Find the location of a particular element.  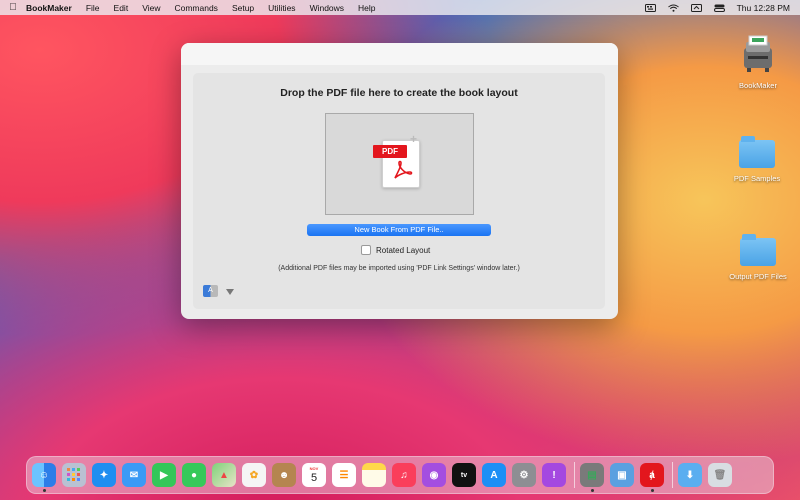

facetime-camera-icon: ▶ is located at coordinates (164, 475).